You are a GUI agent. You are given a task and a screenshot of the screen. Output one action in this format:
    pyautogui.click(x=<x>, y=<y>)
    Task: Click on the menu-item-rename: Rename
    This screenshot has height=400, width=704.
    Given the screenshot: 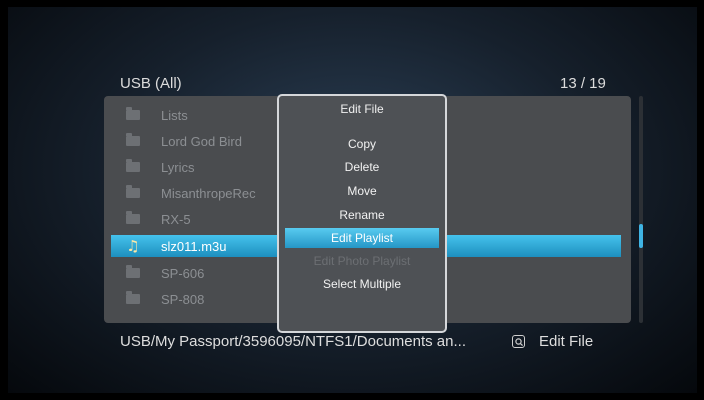 What is the action you would take?
    pyautogui.click(x=362, y=215)
    